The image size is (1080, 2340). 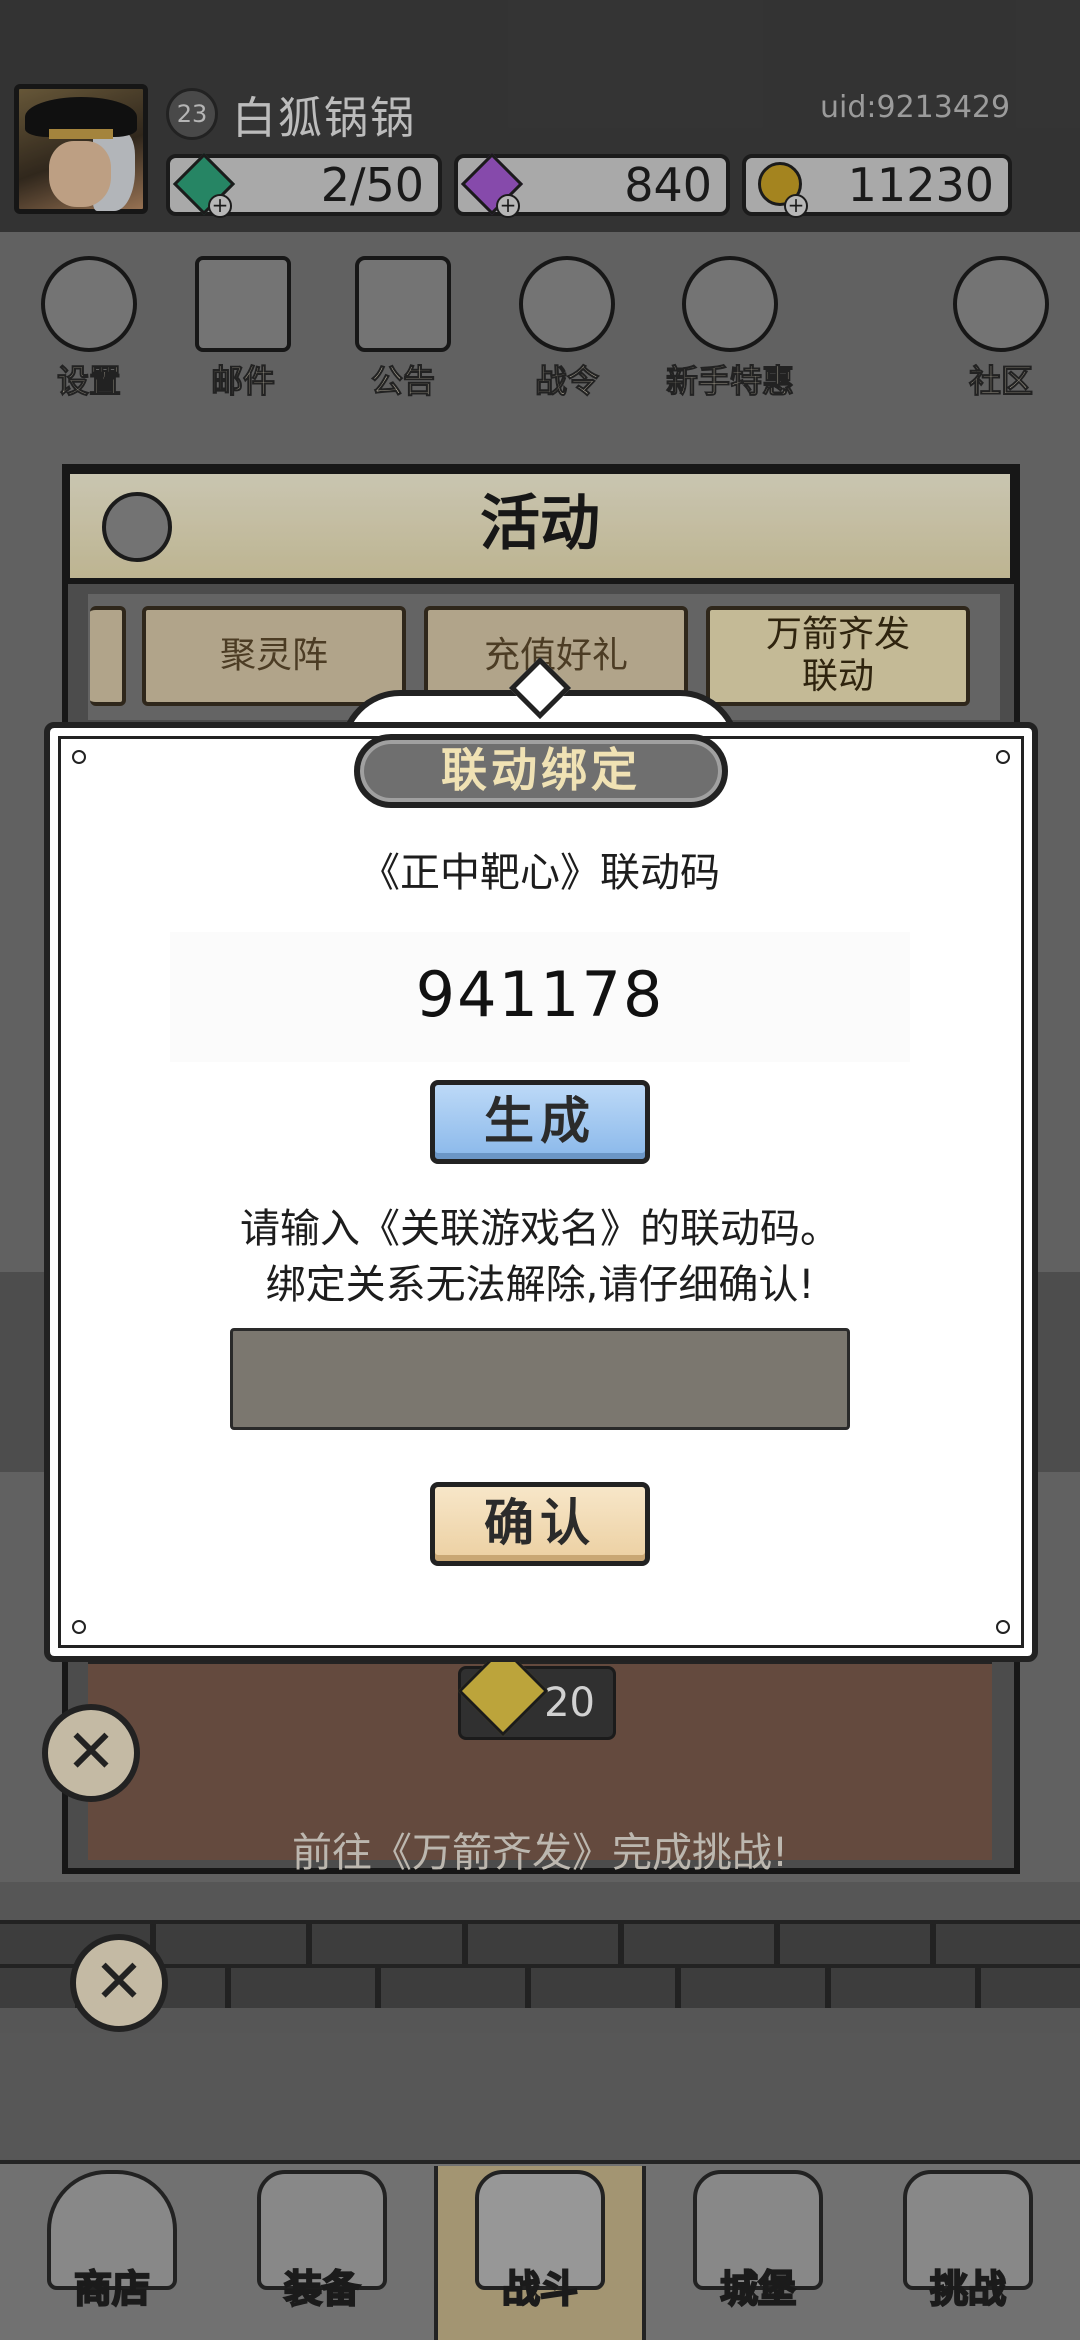 What do you see at coordinates (540, 1122) in the screenshot?
I see `generate-button: 生成` at bounding box center [540, 1122].